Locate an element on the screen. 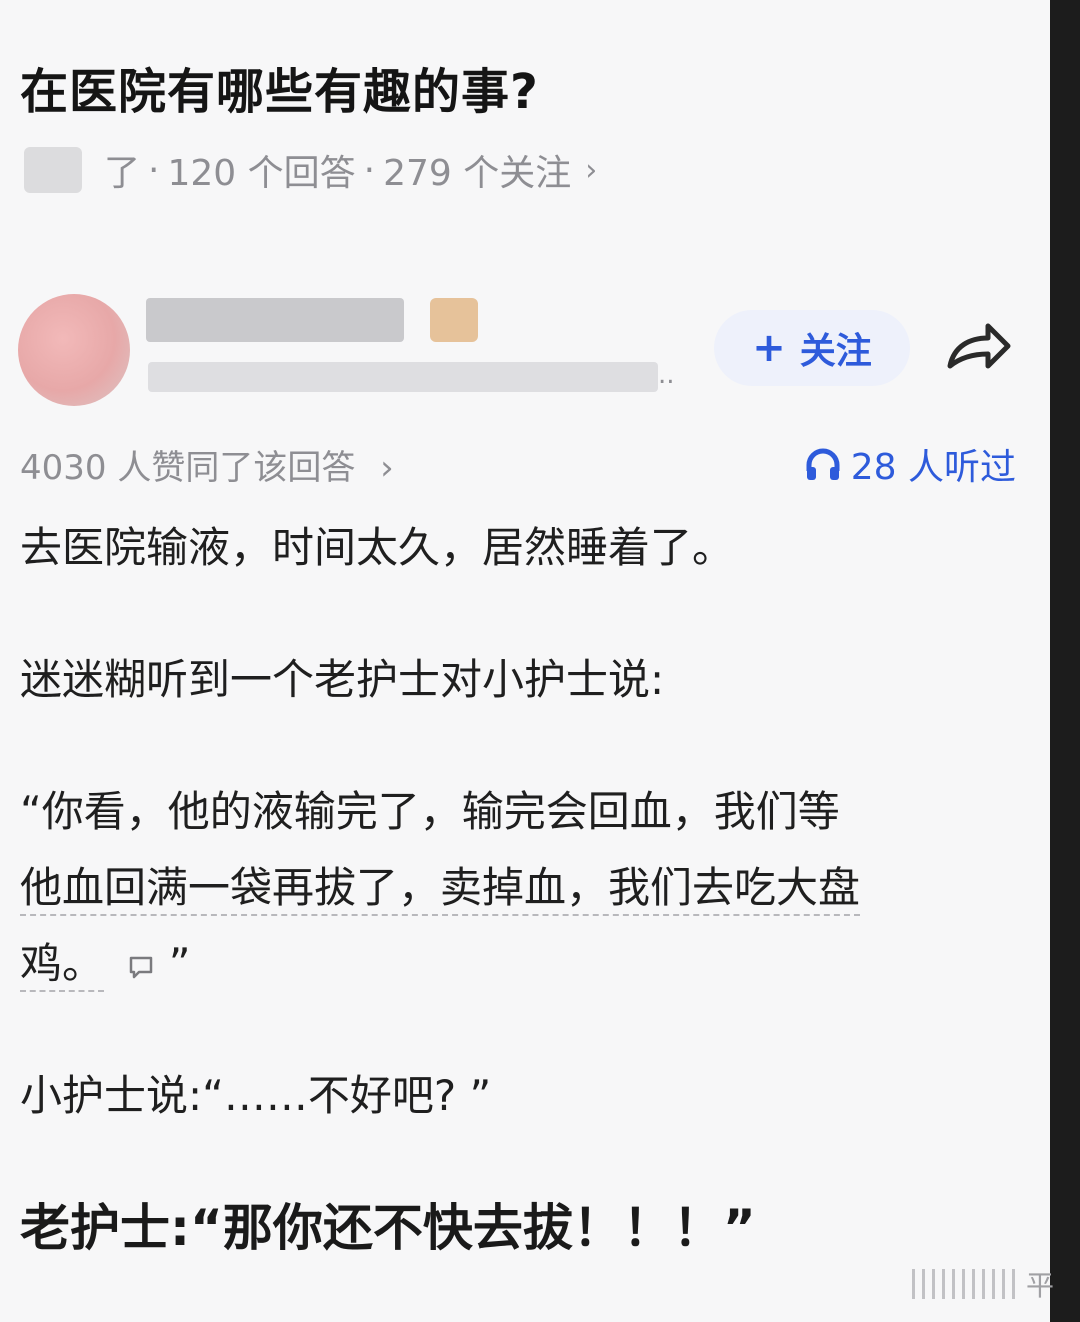 This screenshot has height=1322, width=1080. topic-thumbnail-blurred is located at coordinates (53, 170).